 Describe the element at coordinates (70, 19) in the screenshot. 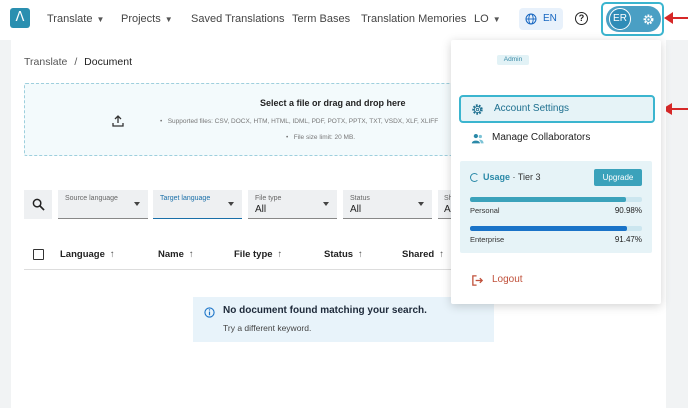

I see `nav-translate-label: Translate` at that location.